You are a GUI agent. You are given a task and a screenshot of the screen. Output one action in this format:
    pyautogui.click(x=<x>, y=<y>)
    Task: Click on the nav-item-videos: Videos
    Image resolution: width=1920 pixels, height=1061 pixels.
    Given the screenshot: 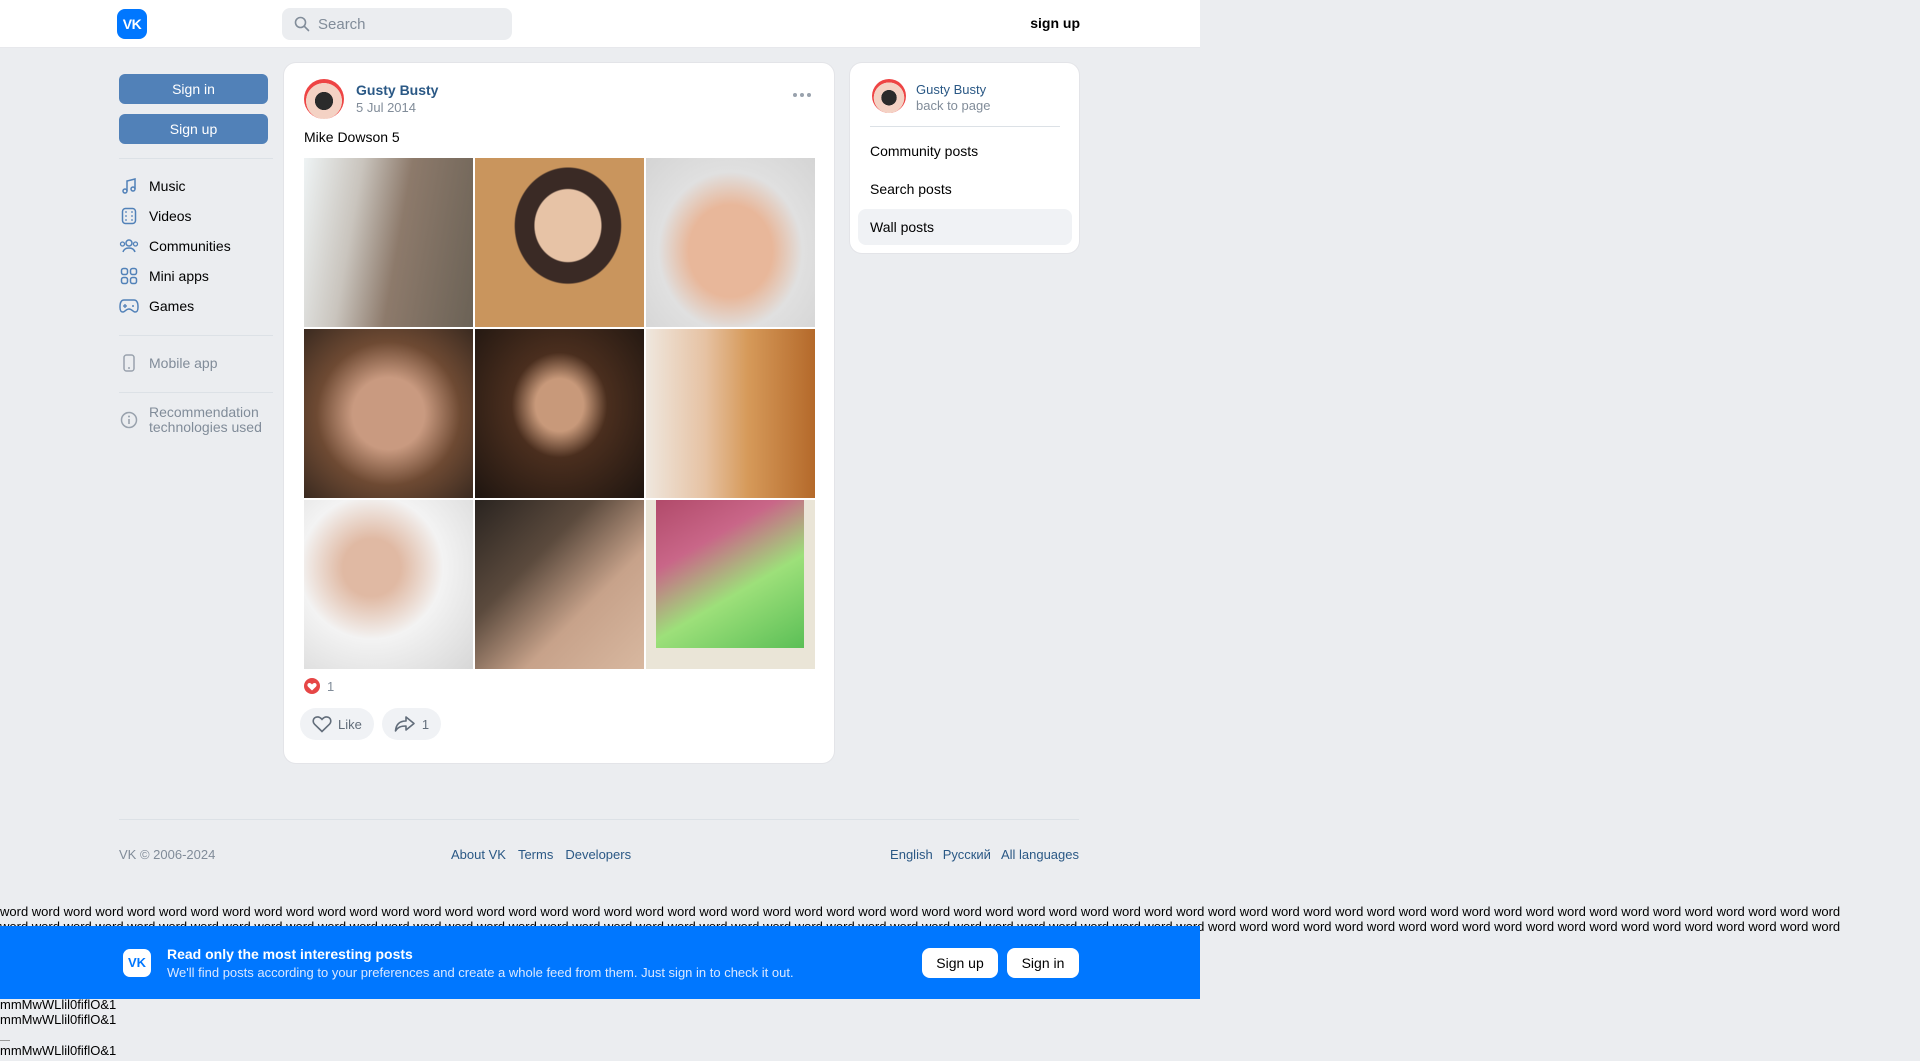 What is the action you would take?
    pyautogui.click(x=196, y=216)
    